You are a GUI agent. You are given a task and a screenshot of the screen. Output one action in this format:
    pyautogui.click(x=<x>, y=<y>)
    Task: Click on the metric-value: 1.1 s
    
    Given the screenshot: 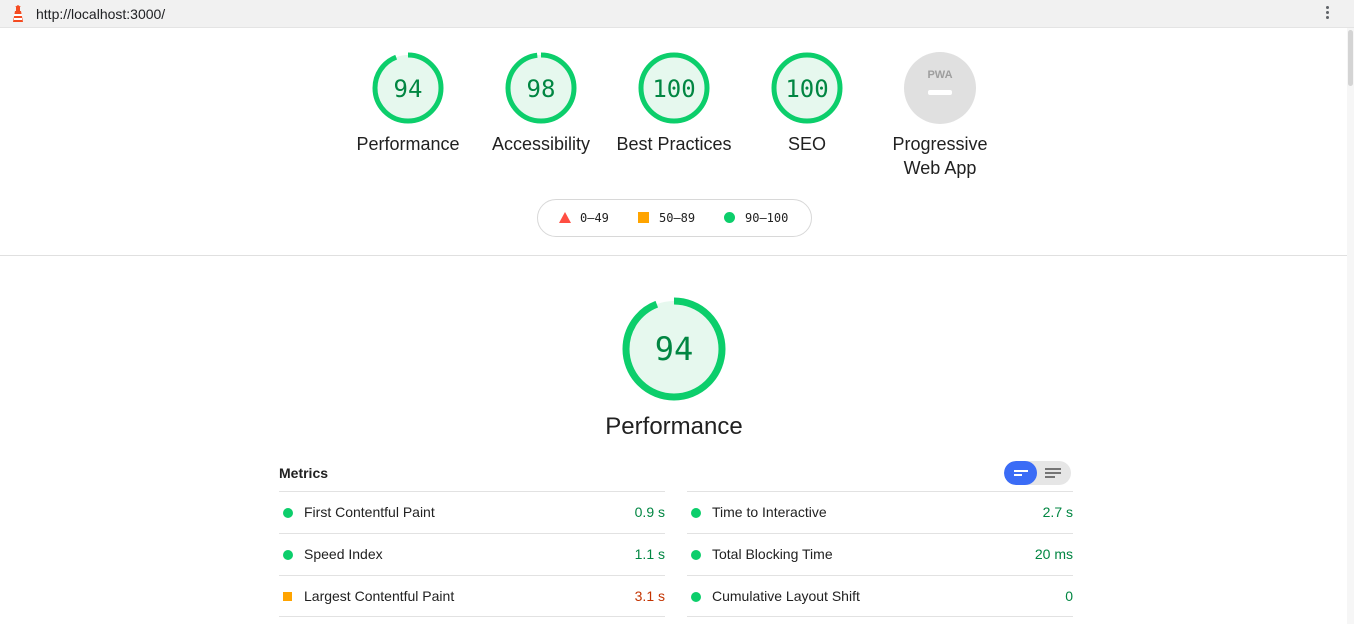 What is the action you would take?
    pyautogui.click(x=649, y=554)
    